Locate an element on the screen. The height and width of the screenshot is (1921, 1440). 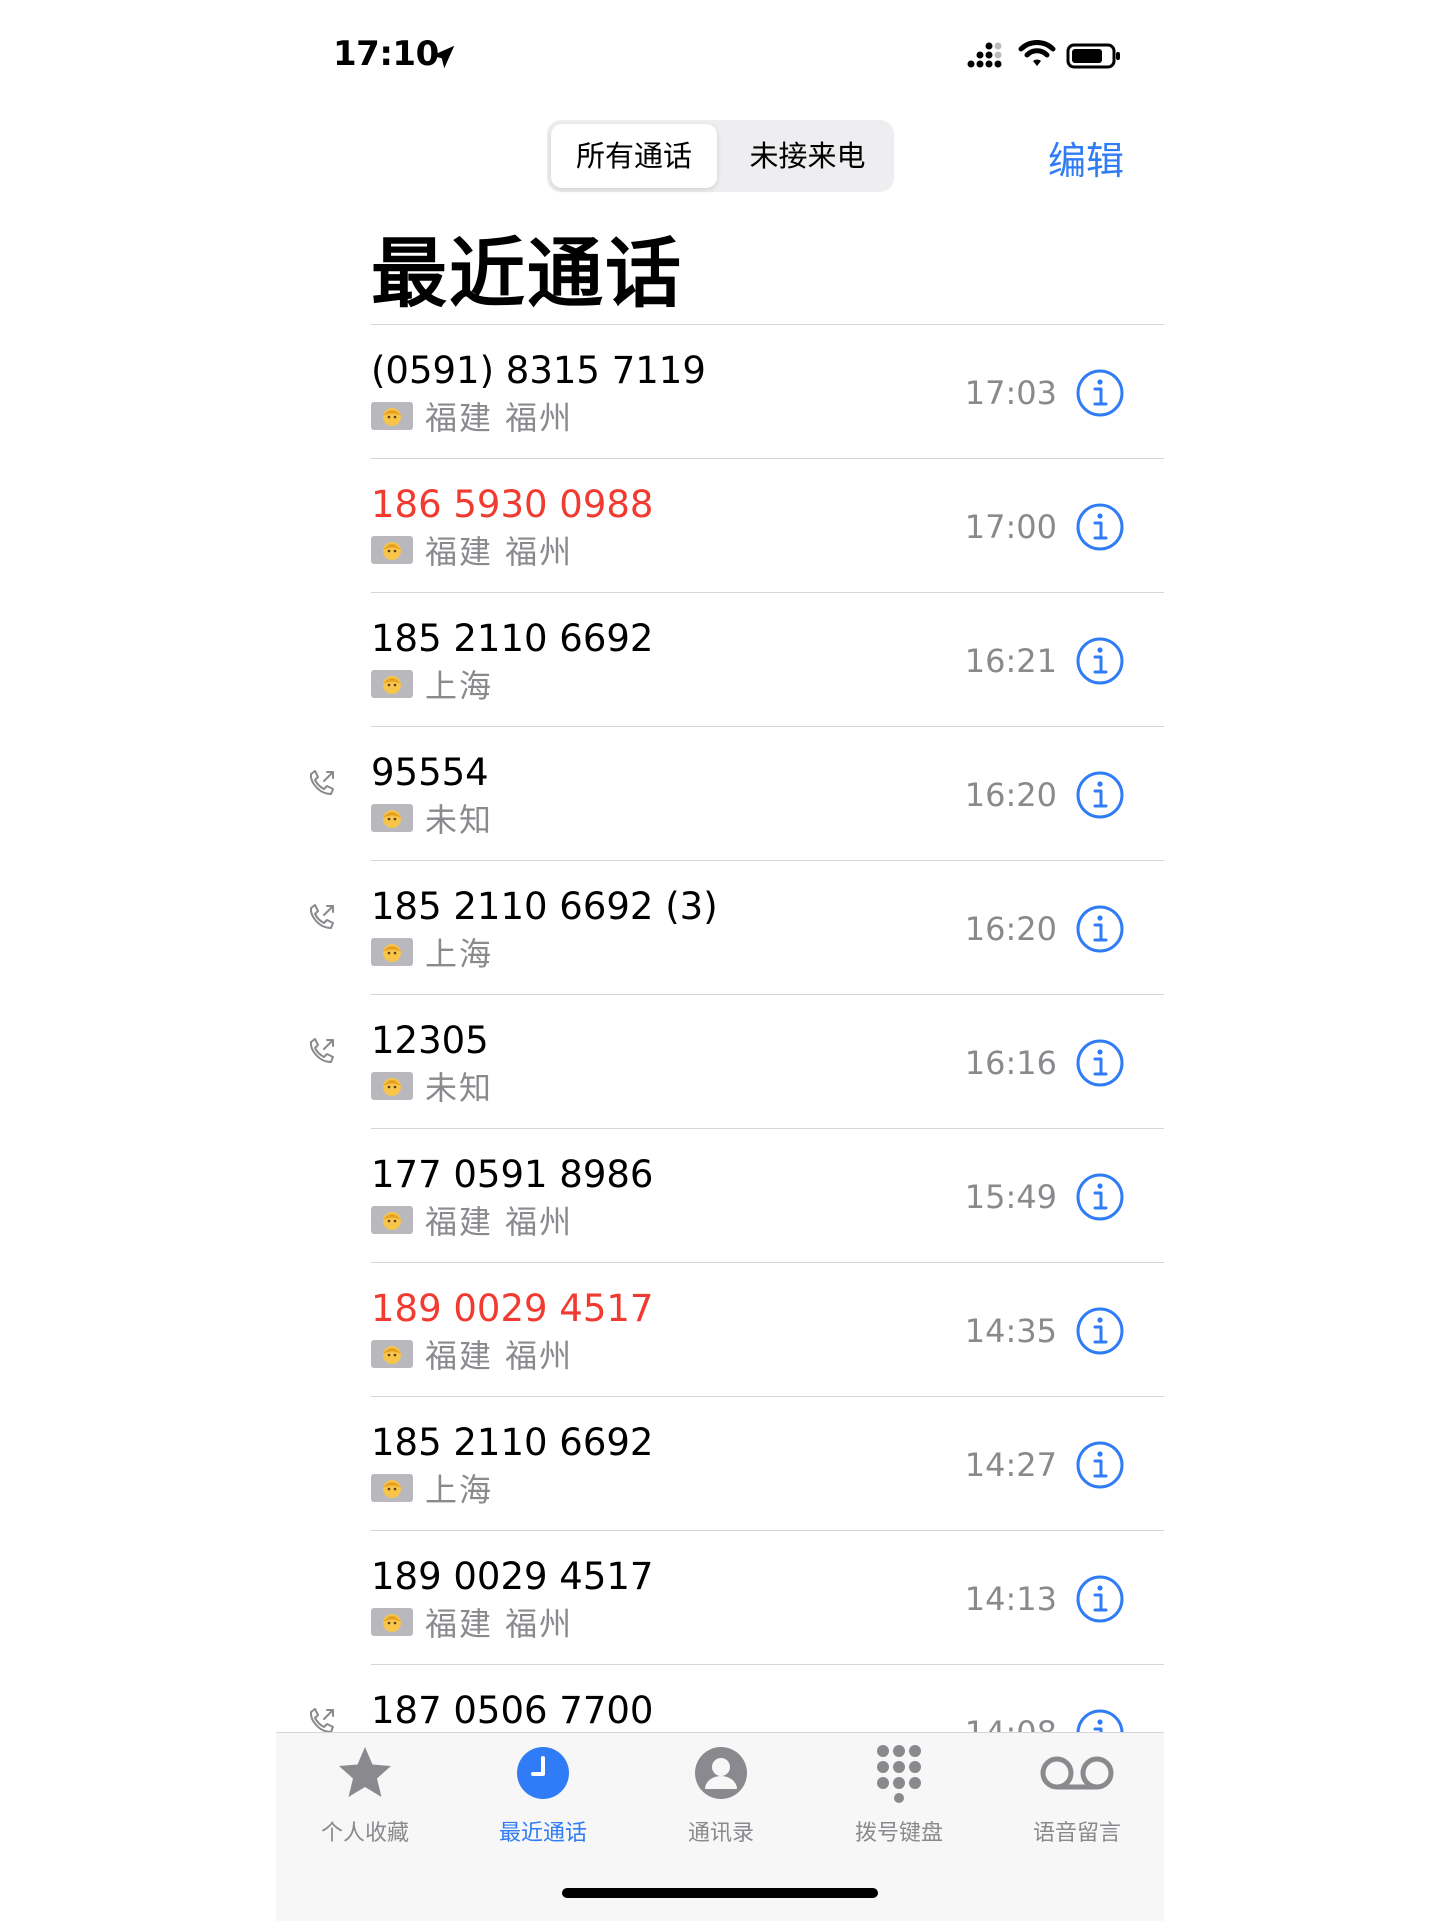
voicemail-icon is located at coordinates (1077, 1773).